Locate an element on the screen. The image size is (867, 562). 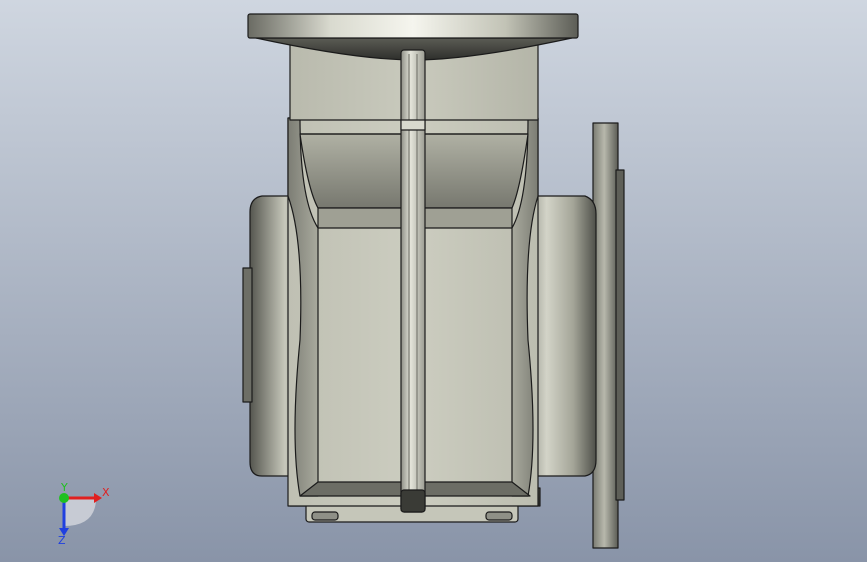
triad-y-axis: Y is located at coordinates (64, 492).